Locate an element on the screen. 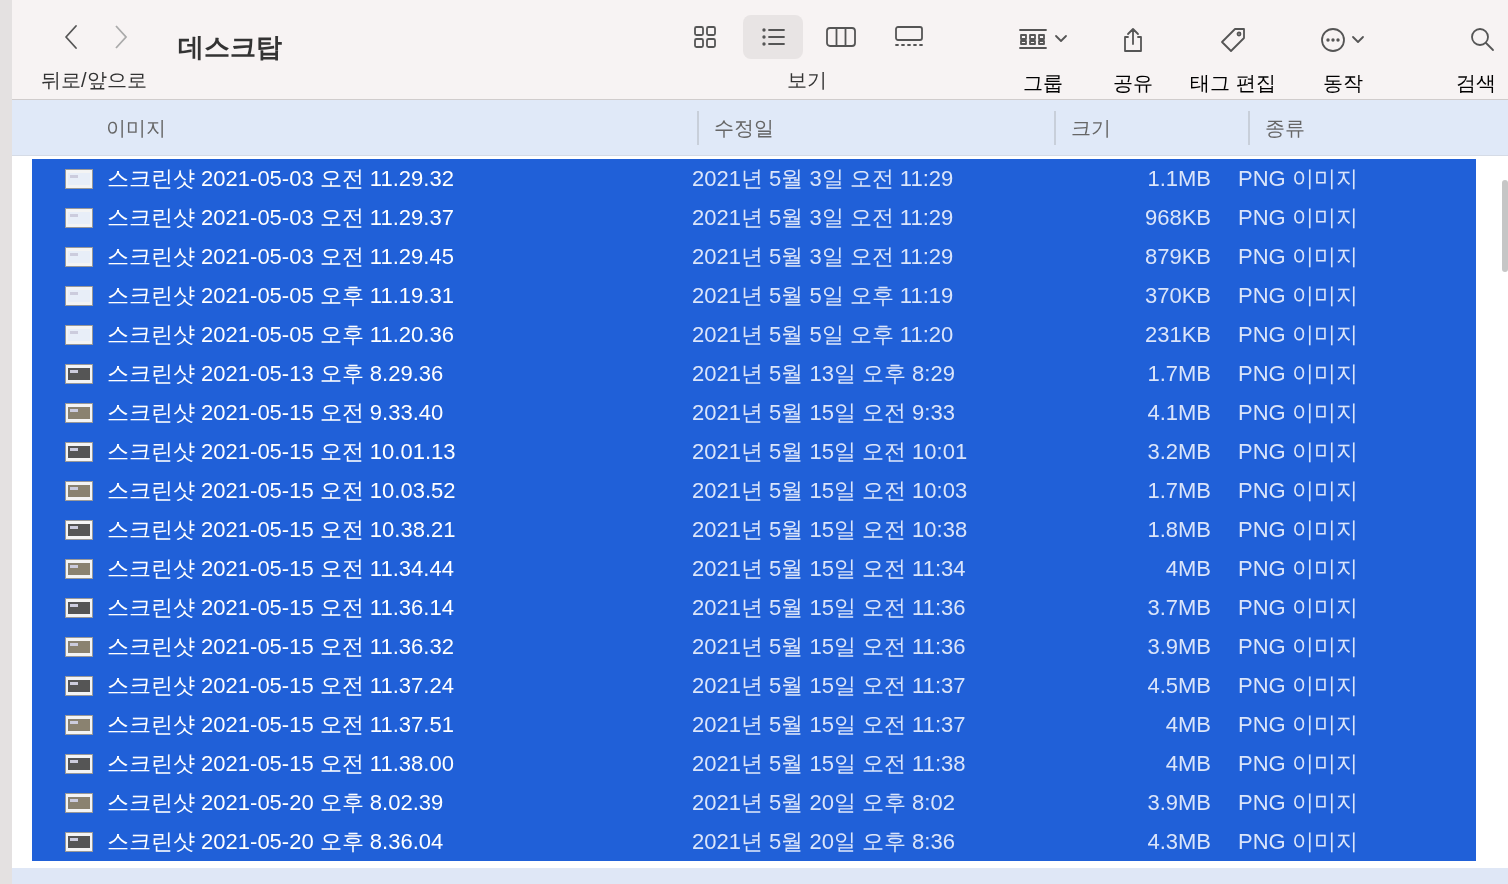 The image size is (1508, 884). chevron-left-icon is located at coordinates (71, 37).